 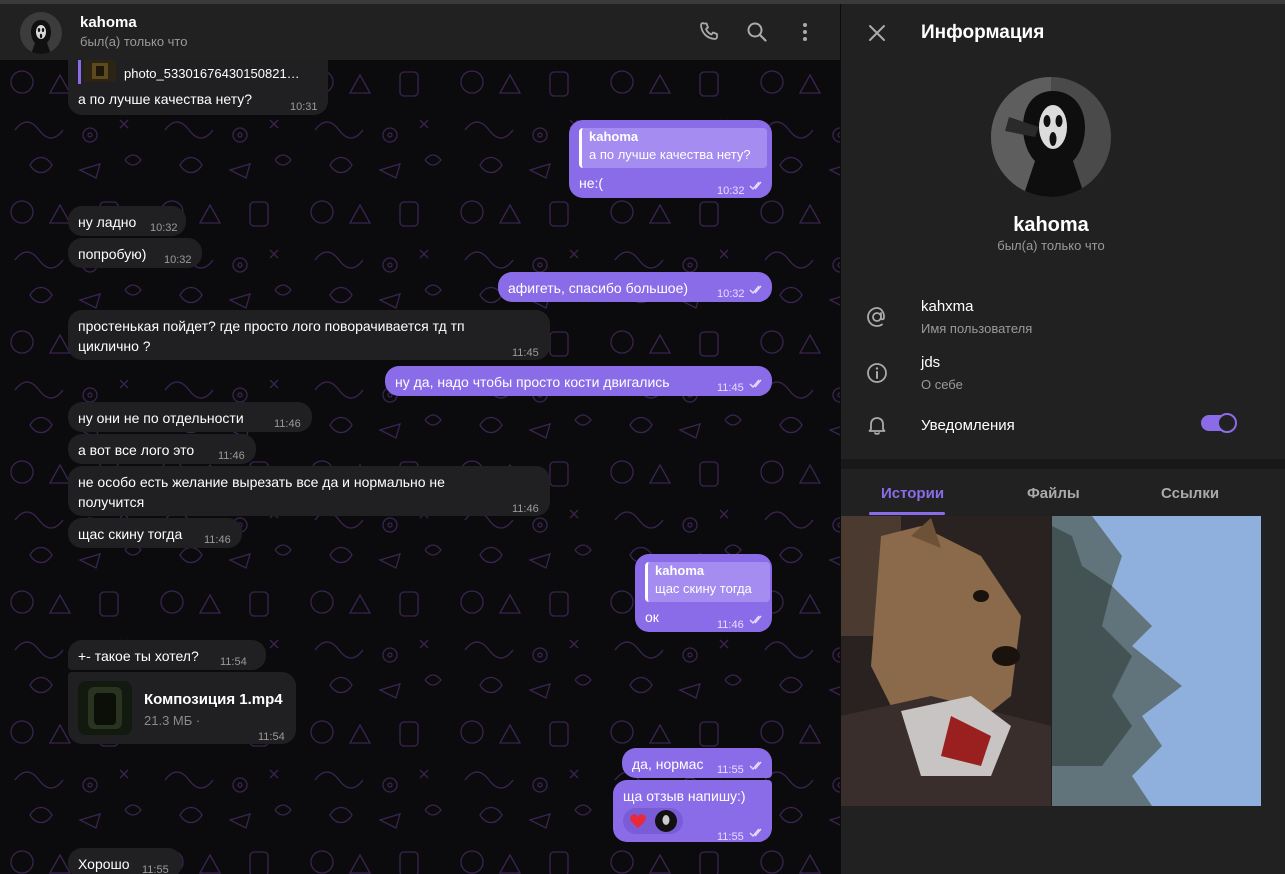 I want to click on message-text-line2: циклично ?, so click(x=114, y=346).